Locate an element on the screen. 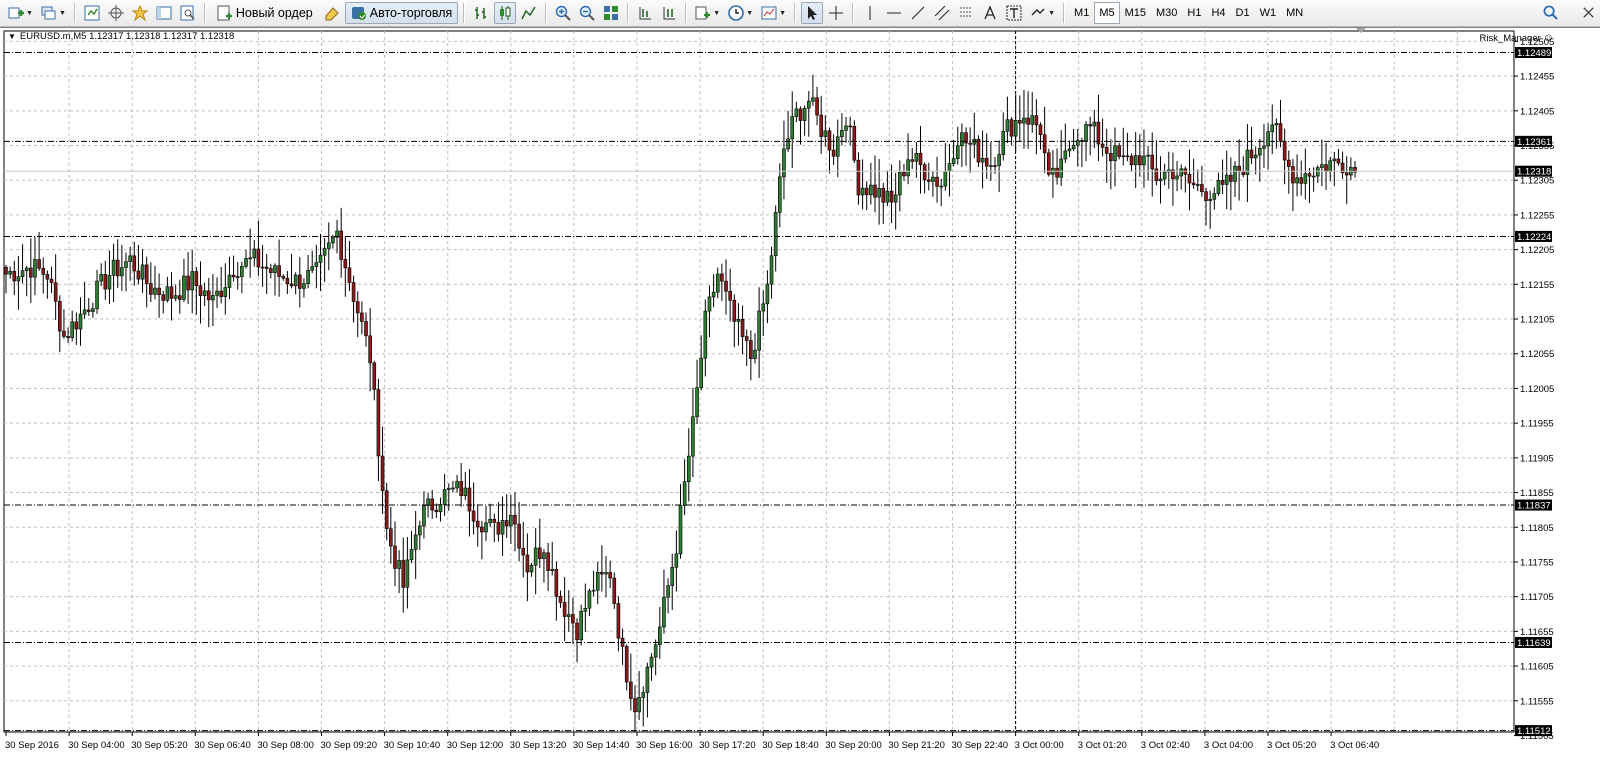 This screenshot has height=774, width=1600. trendline-button is located at coordinates (918, 13).